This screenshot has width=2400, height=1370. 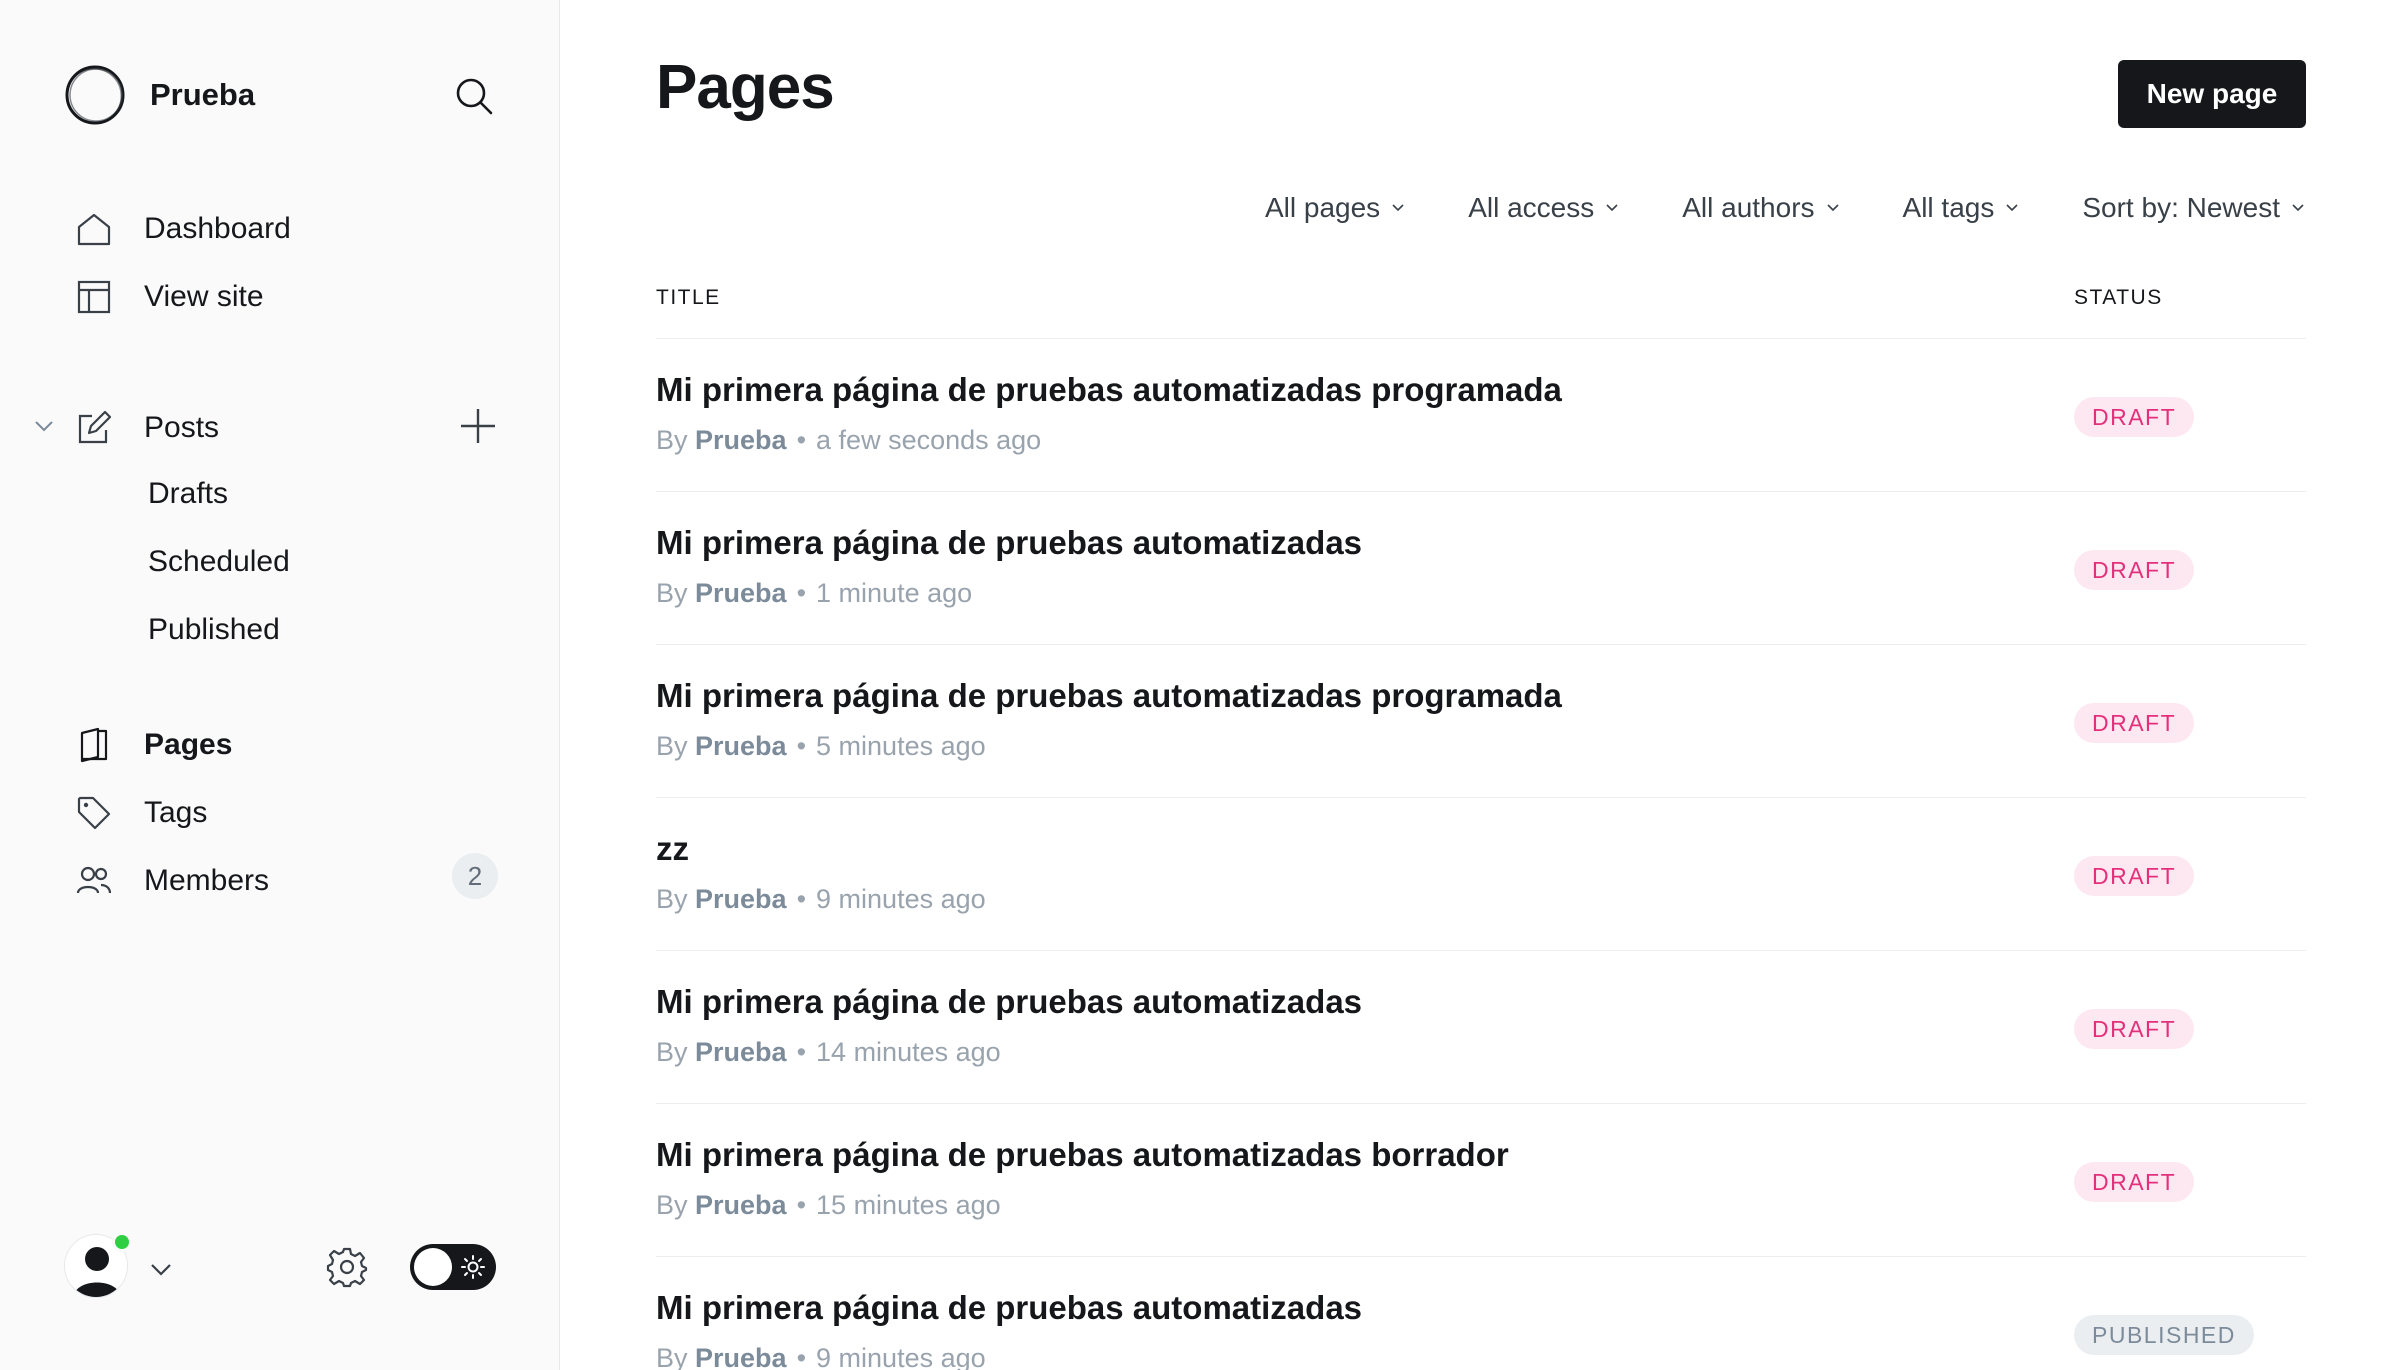 What do you see at coordinates (745, 87) in the screenshot?
I see `page-title: Pages` at bounding box center [745, 87].